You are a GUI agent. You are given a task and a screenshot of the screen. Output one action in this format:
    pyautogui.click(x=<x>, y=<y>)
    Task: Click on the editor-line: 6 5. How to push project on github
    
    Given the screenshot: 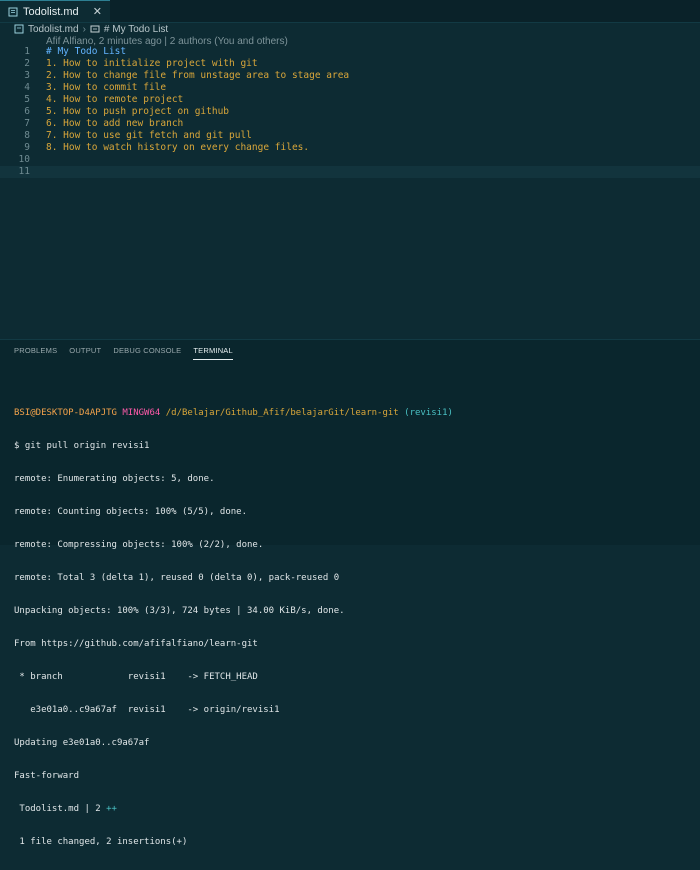 What is the action you would take?
    pyautogui.click(x=350, y=112)
    